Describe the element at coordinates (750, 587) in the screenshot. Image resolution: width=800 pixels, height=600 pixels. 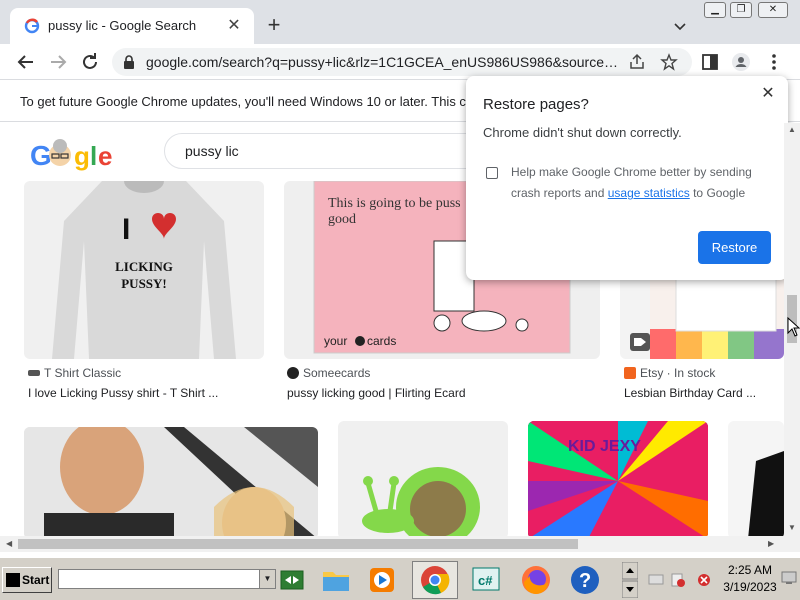
I see `clock-date: 3/19/2023` at that location.